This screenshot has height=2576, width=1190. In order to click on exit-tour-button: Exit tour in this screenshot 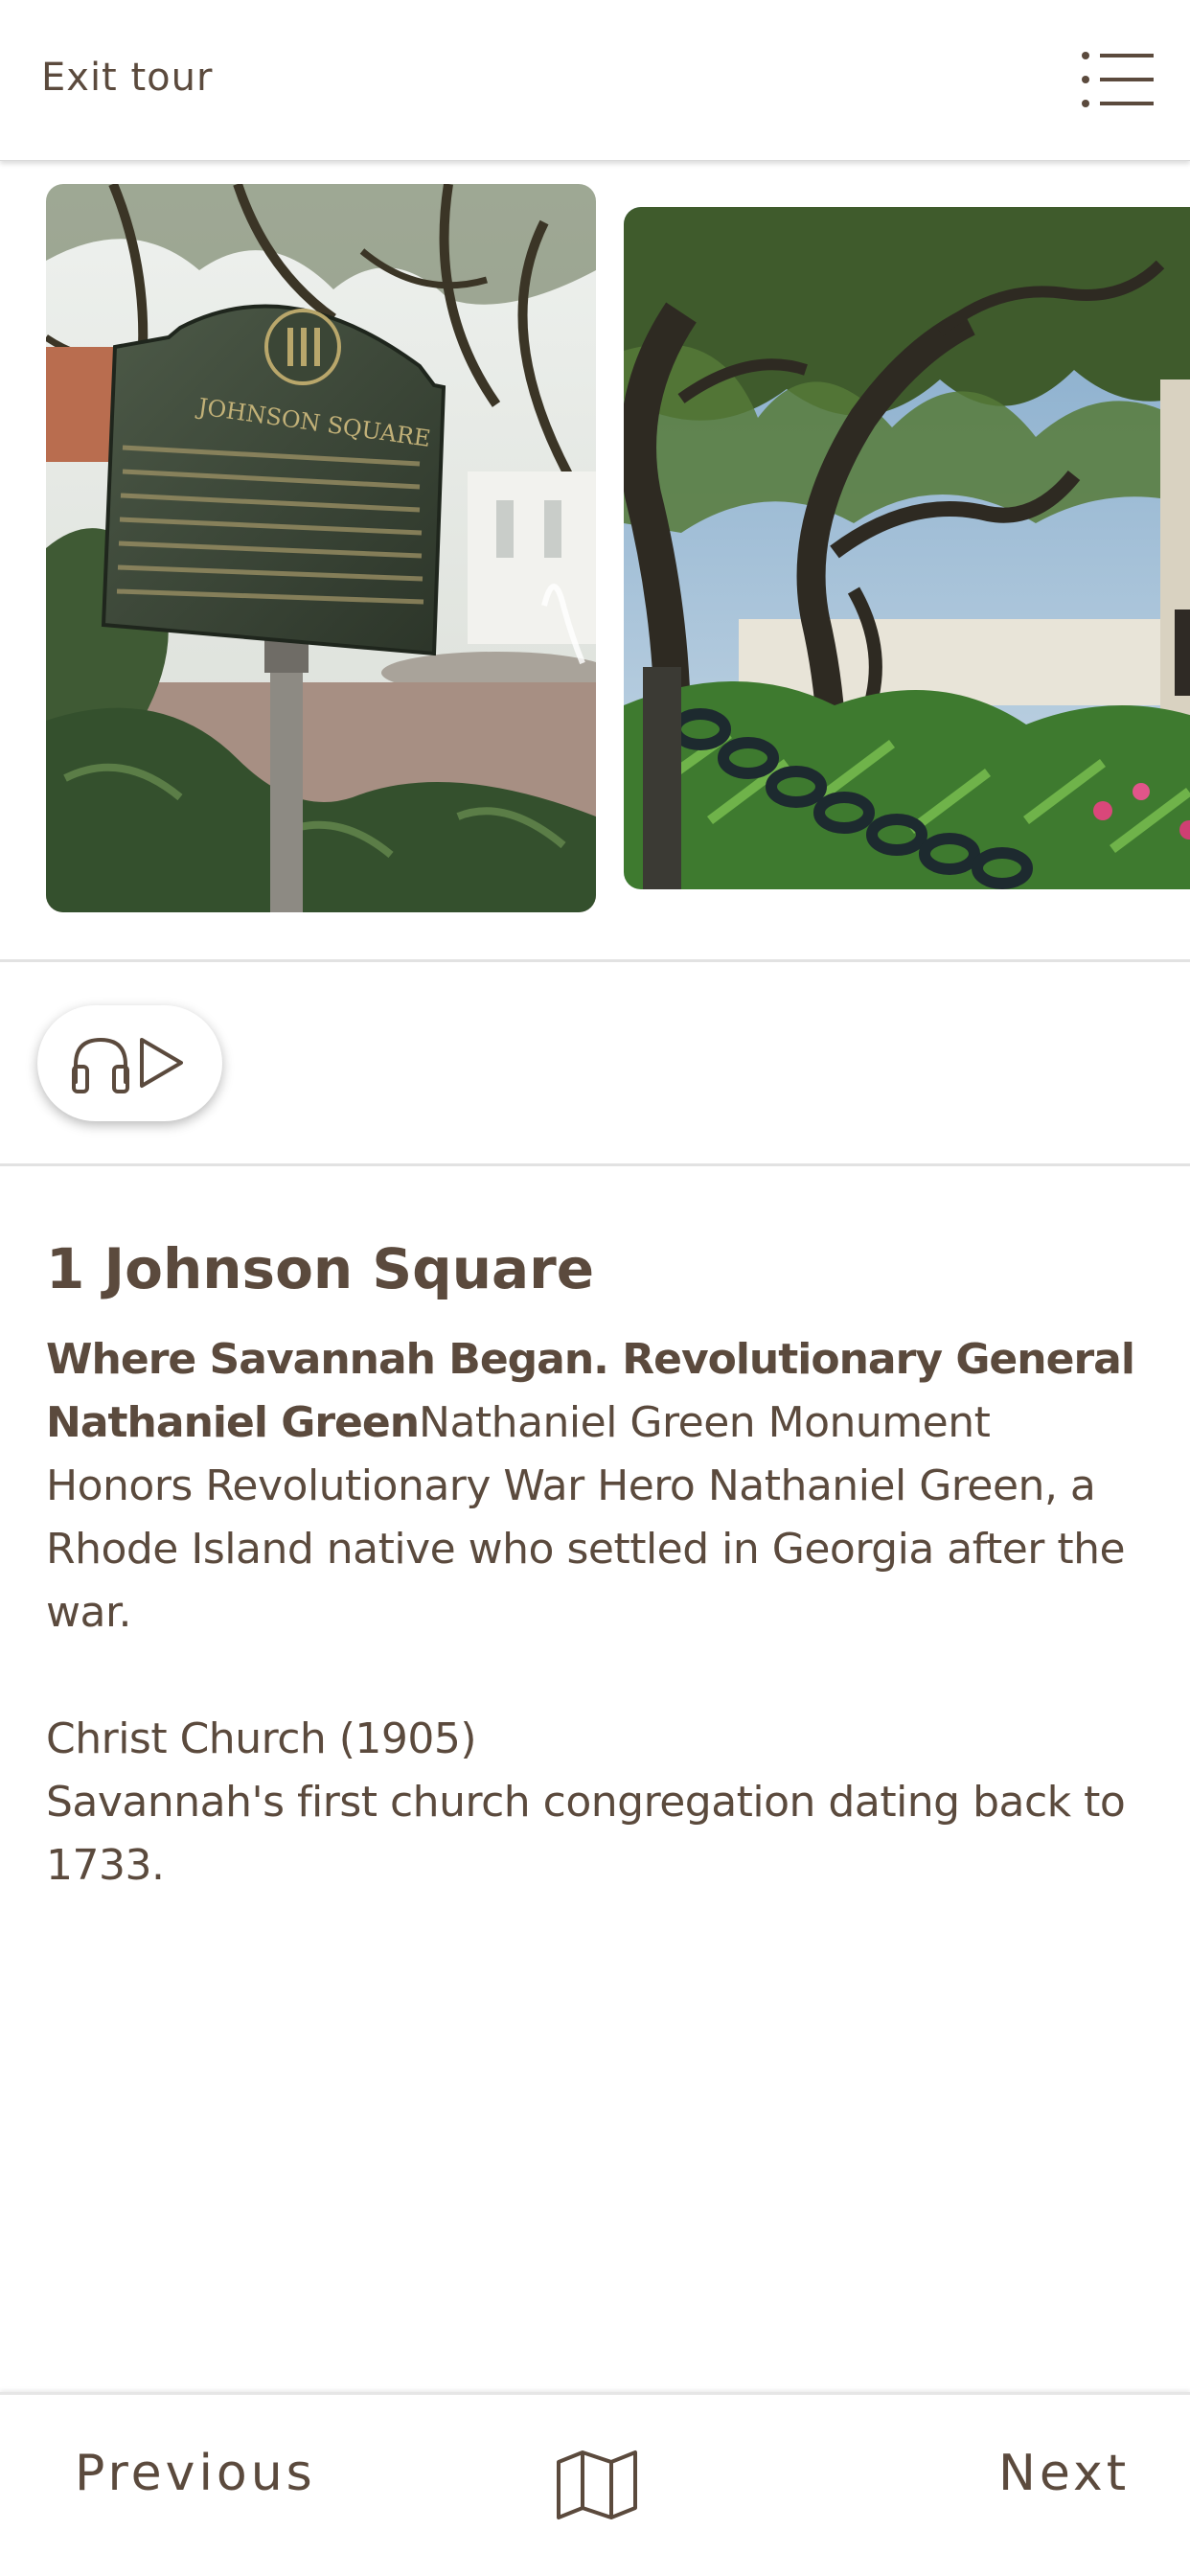, I will do `click(127, 78)`.